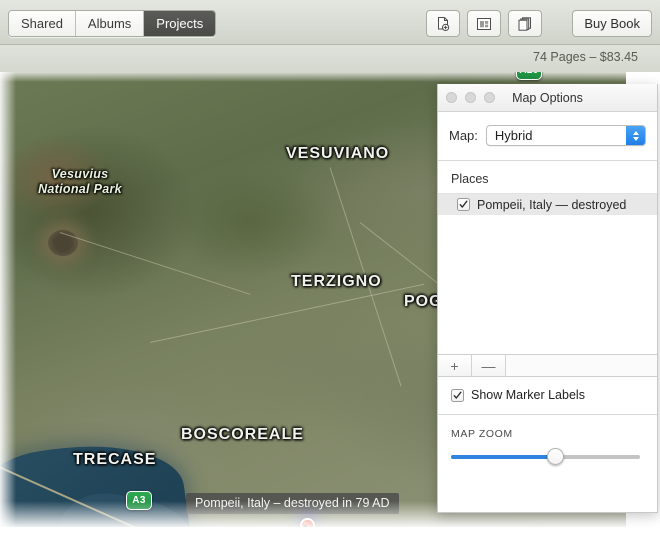  I want to click on map-zoom-slider, so click(545, 456).